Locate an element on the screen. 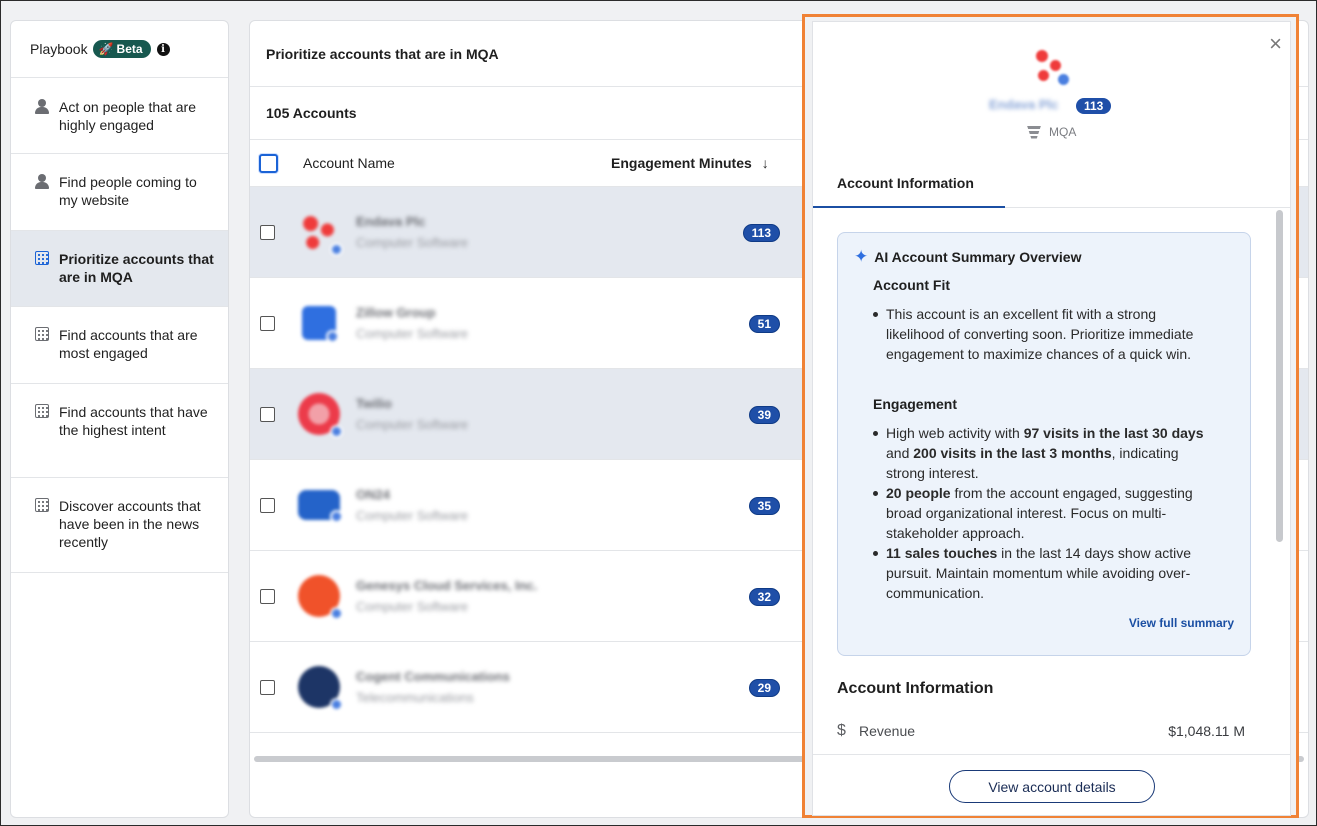  beta-badge: 🚀 Beta is located at coordinates (121, 49).